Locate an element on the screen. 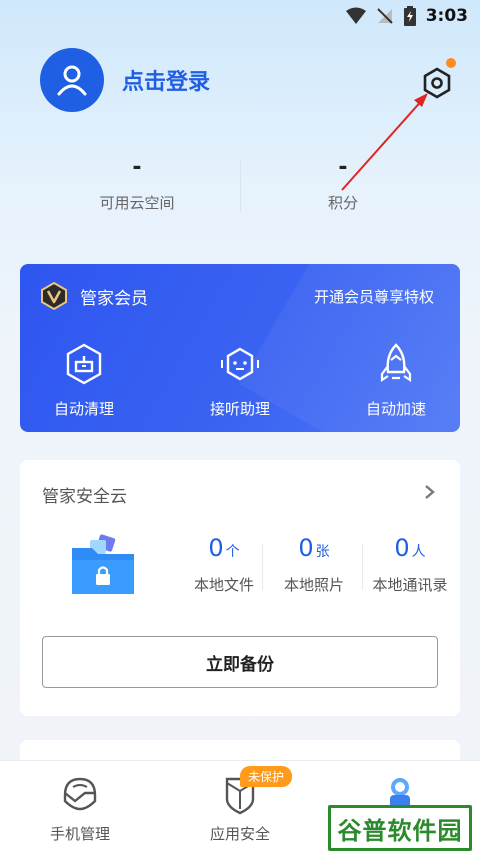 The image size is (480, 855). feature-auto-clean-label: 自动清理 is located at coordinates (83, 409).